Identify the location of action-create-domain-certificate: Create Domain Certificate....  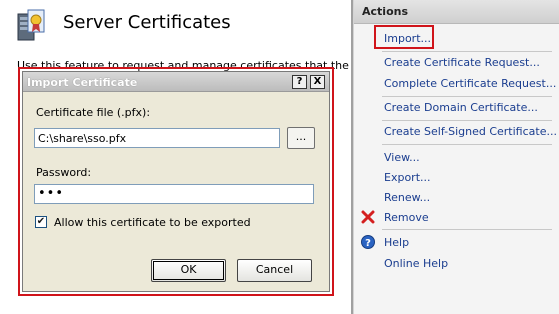
(461, 107).